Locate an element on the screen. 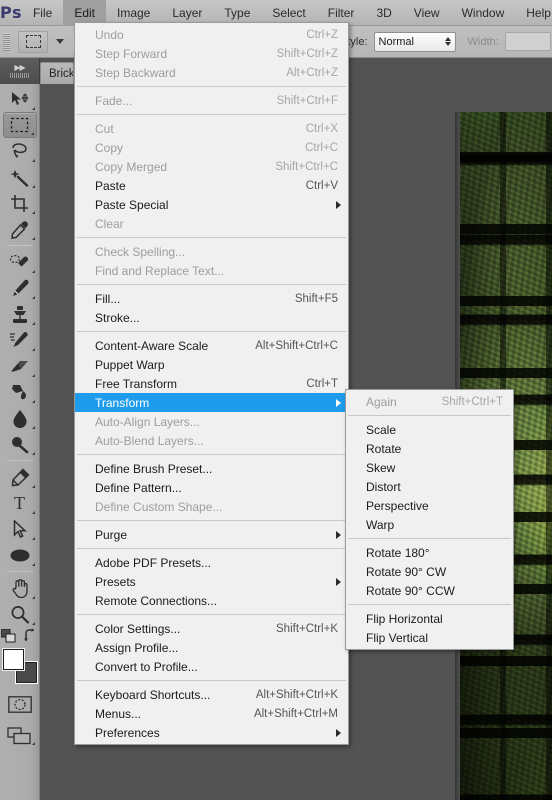  transform-menu-item-flip-horizontal: Flip Horizontal is located at coordinates (429, 618).